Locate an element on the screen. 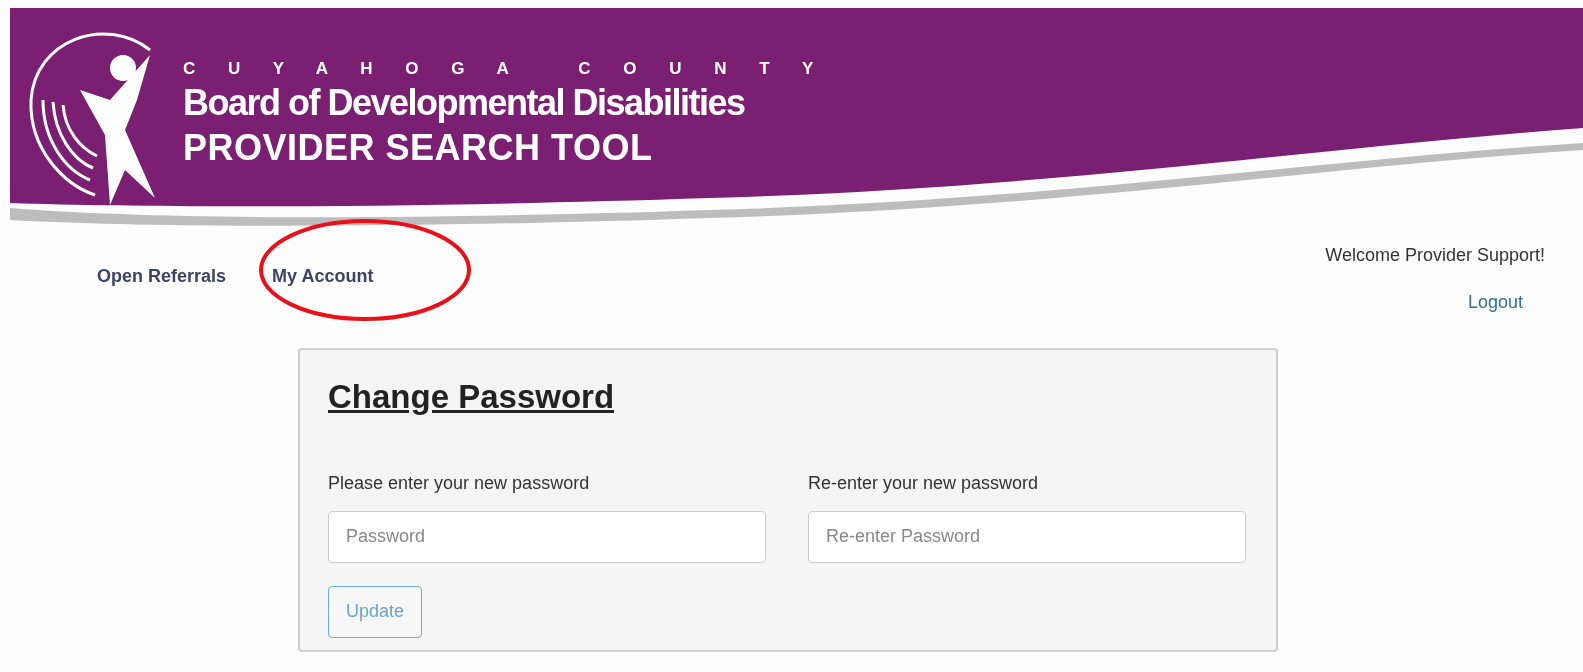 Image resolution: width=1583 pixels, height=672 pixels. county-name: C U Y A H O G A C O U N T Y is located at coordinates (505, 69).